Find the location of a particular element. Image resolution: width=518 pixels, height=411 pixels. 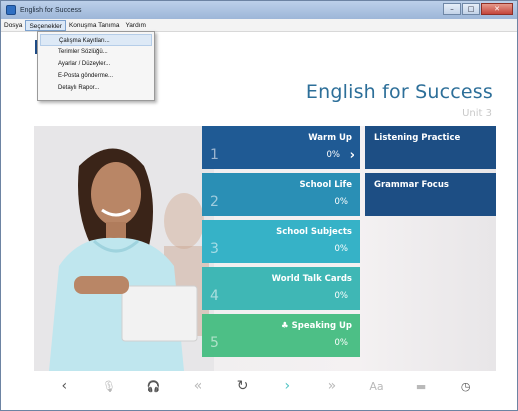

window-title: English for Success is located at coordinates (51, 10).